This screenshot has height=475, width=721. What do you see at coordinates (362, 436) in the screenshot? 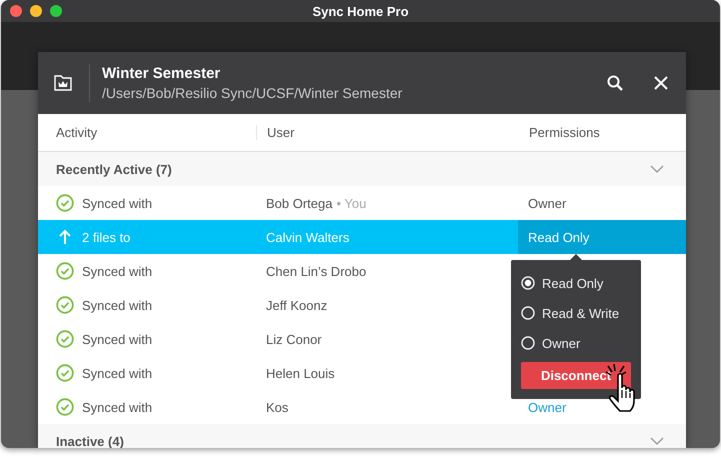
I see `group-header: Inactive (4)` at bounding box center [362, 436].